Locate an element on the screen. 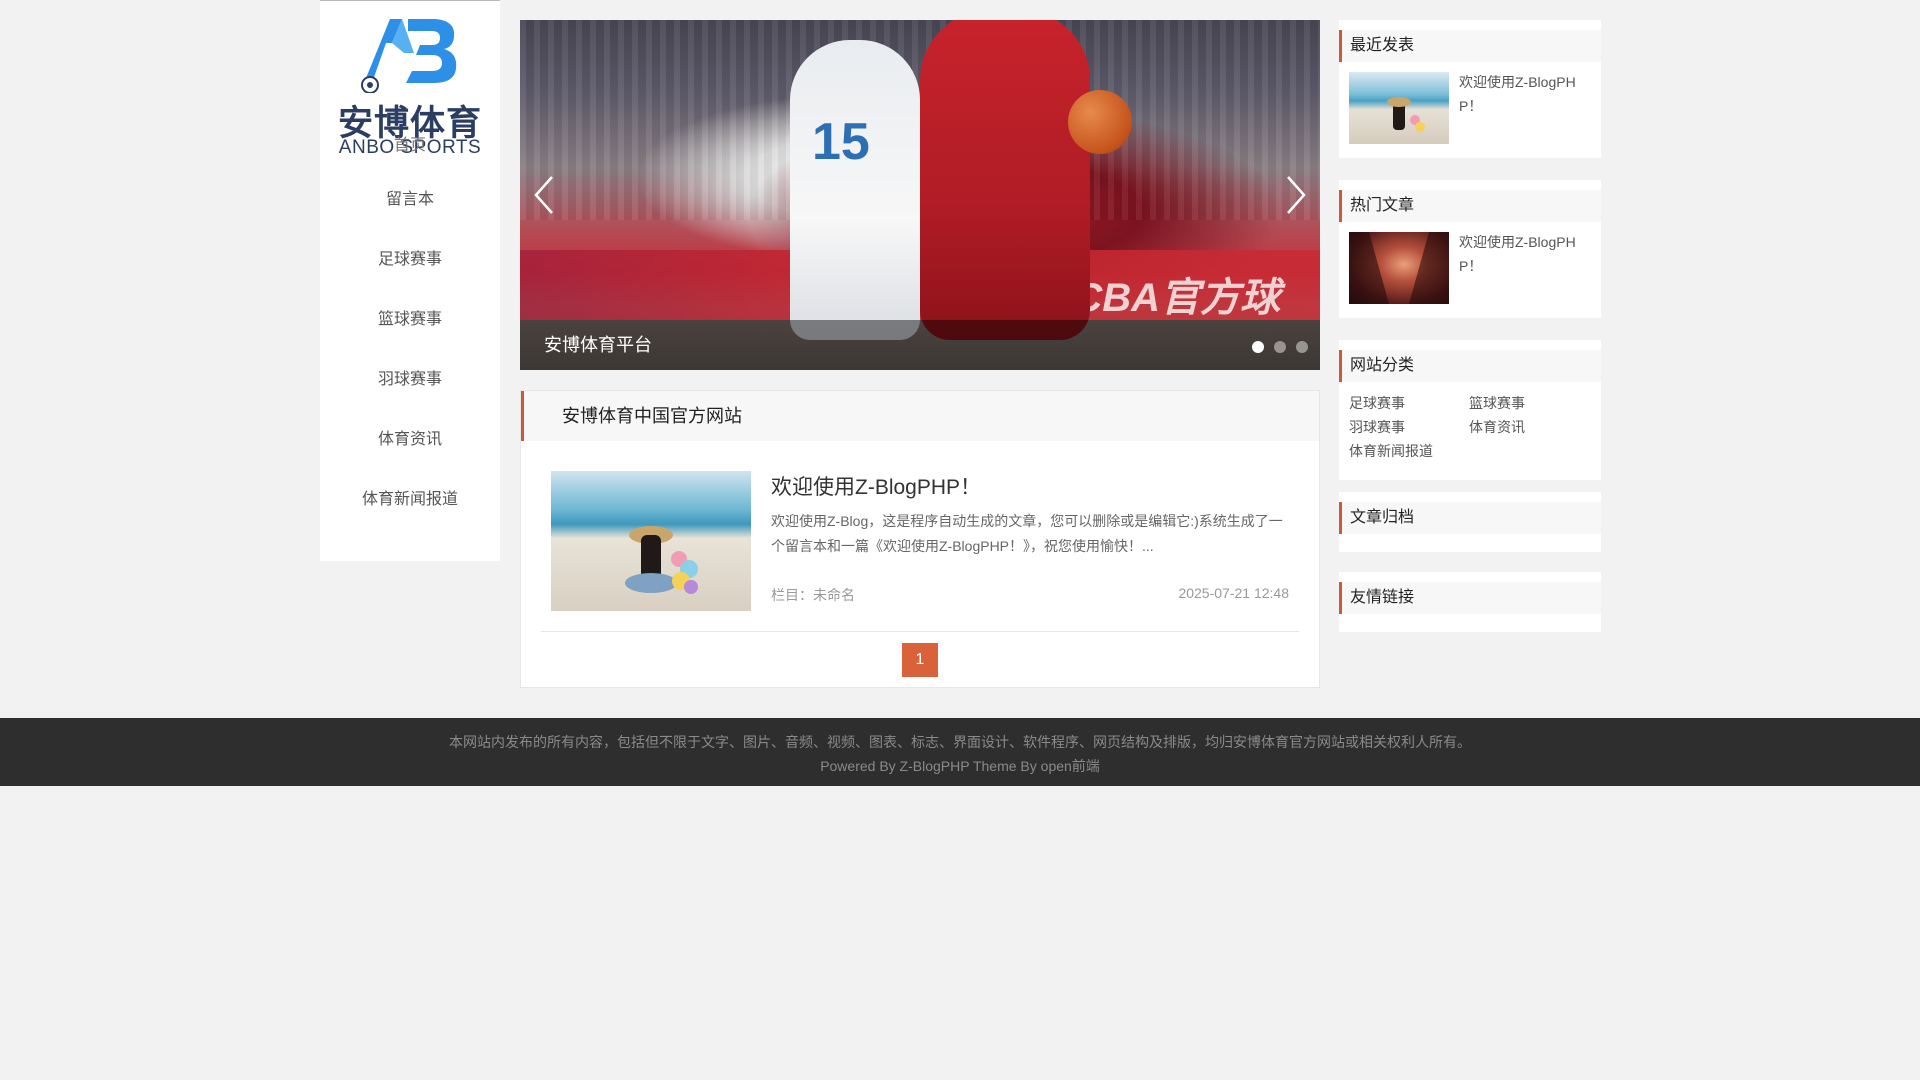  widget-title-recent: 最近发表 is located at coordinates (1470, 46).